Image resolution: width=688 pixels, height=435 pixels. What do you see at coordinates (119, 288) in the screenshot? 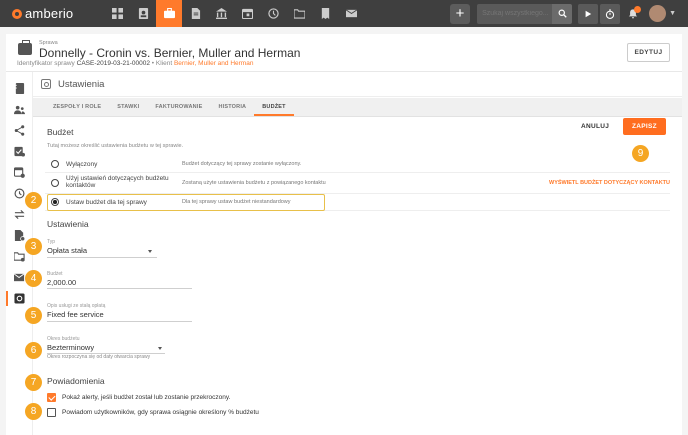
I see `budget-underline` at bounding box center [119, 288].